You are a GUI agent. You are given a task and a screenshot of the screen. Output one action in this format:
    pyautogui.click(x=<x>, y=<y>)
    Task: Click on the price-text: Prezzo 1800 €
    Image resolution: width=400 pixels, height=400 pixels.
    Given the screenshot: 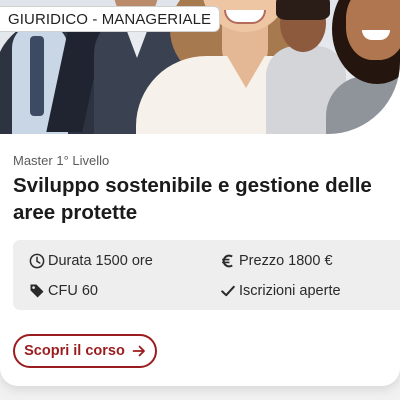 What is the action you would take?
    pyautogui.click(x=286, y=261)
    